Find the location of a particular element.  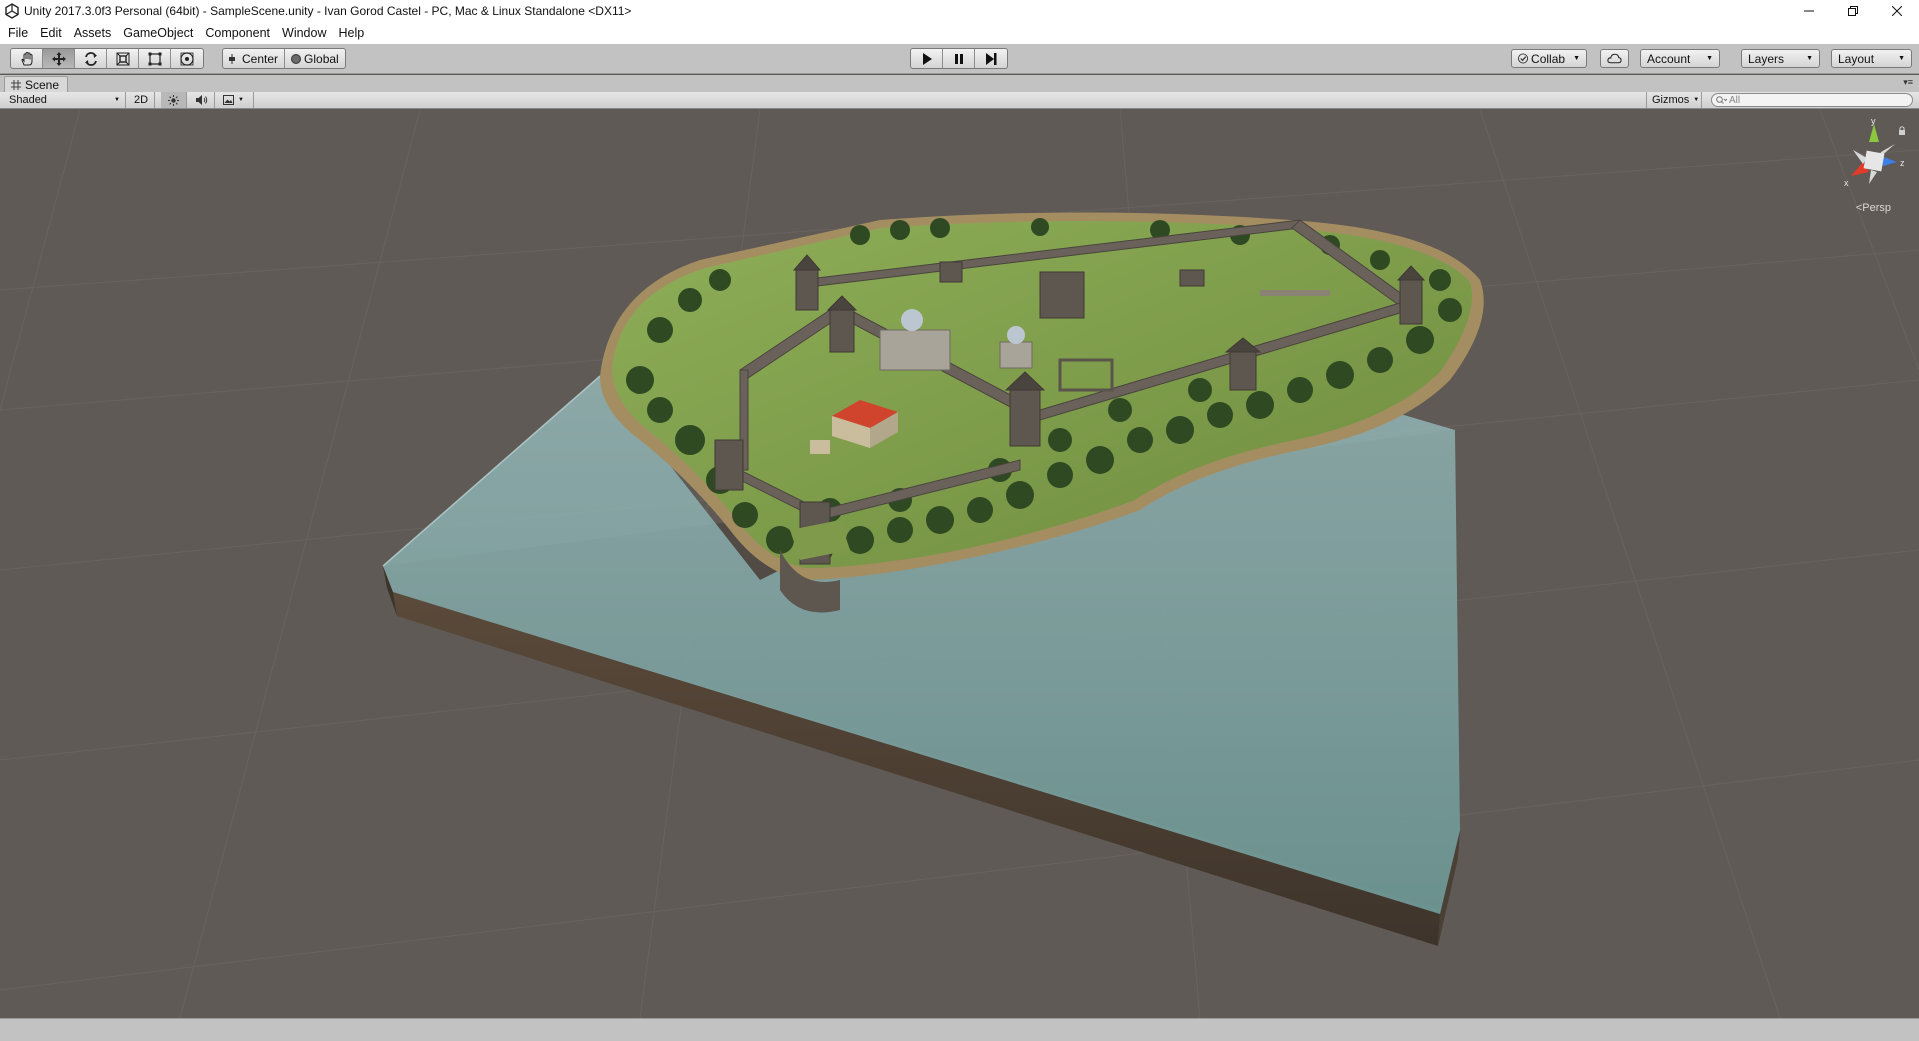

projection-label: Persp is located at coordinates (1876, 208).